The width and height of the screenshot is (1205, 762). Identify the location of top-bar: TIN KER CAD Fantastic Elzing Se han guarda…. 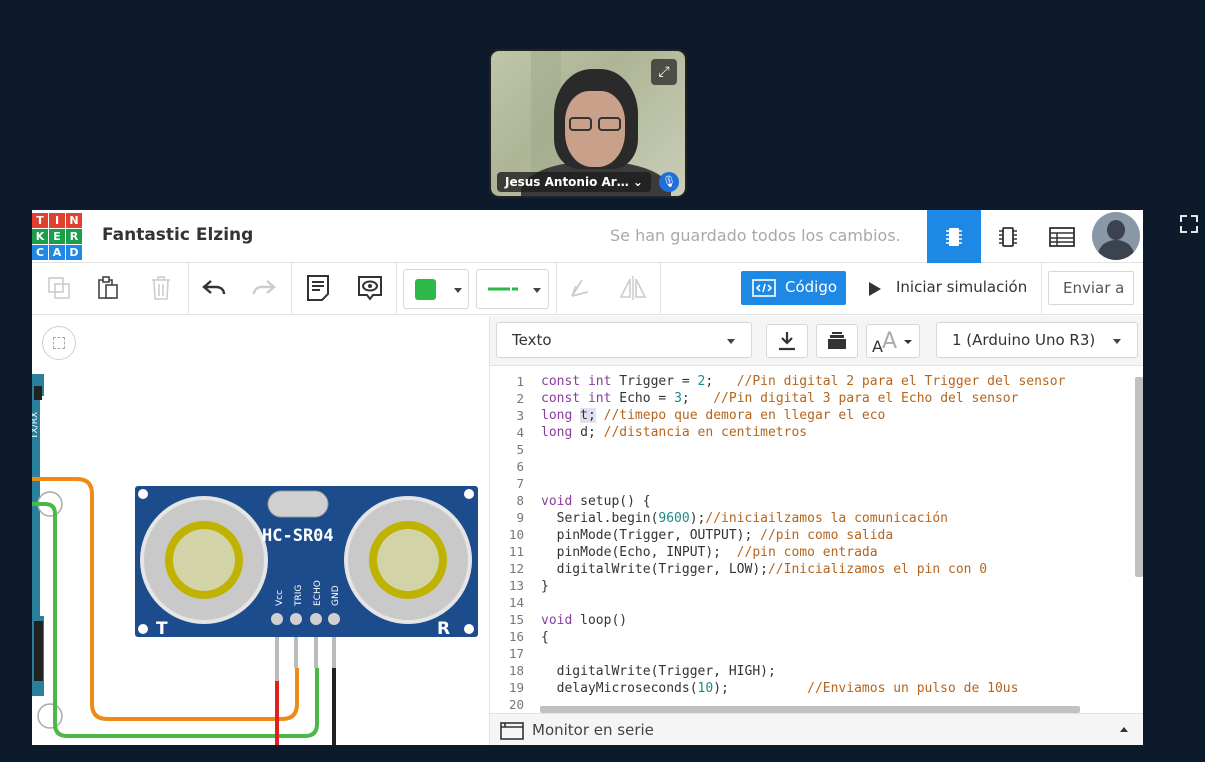
(587, 236).